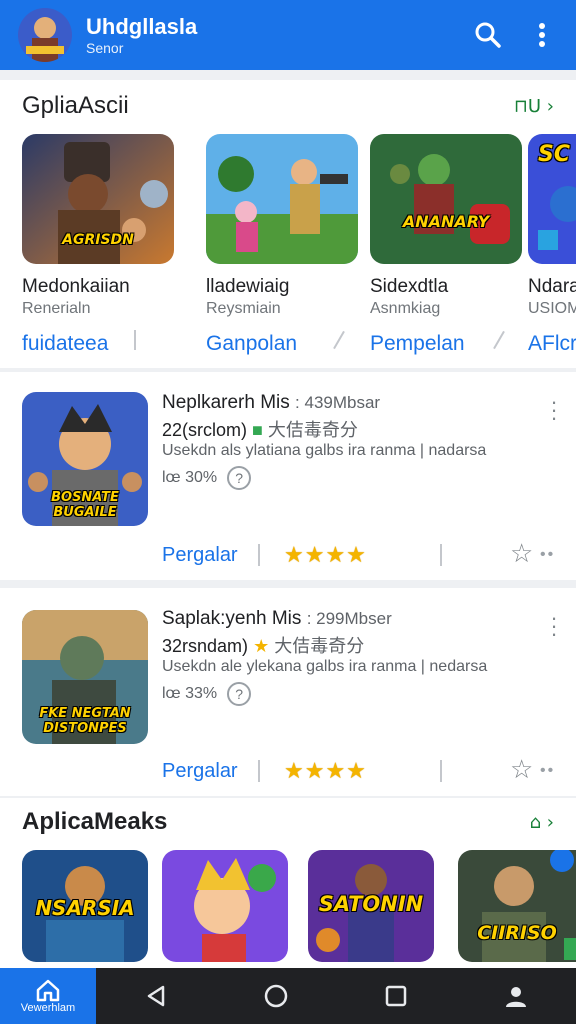  Describe the element at coordinates (190, 693) in the screenshot. I see `list-percentage-text: lœ 33%` at that location.